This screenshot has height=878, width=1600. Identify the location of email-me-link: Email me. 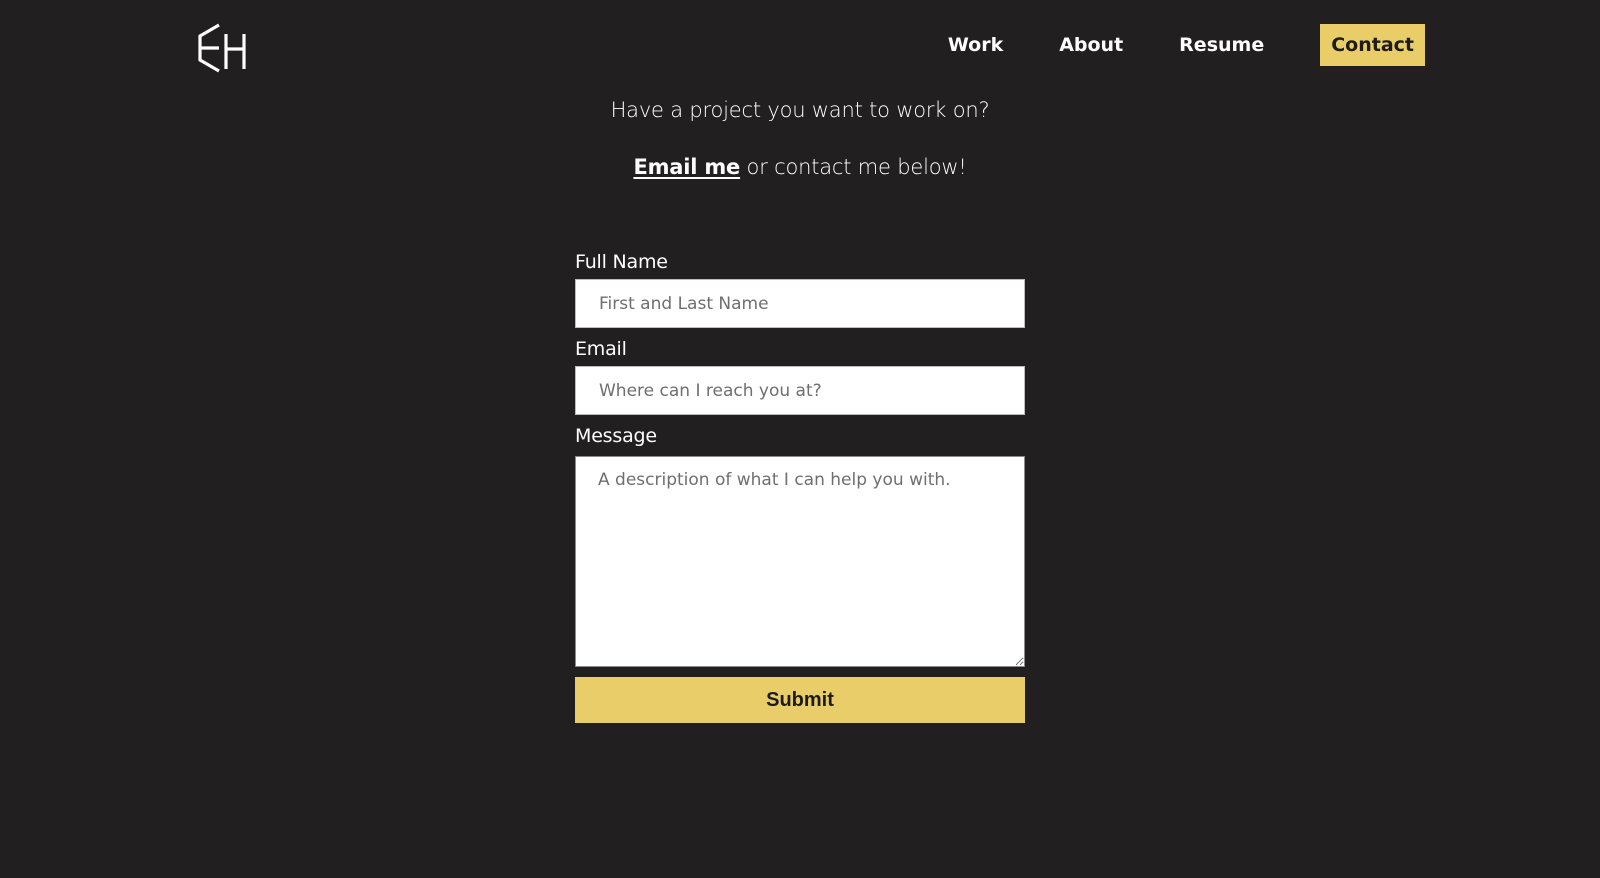
(686, 167).